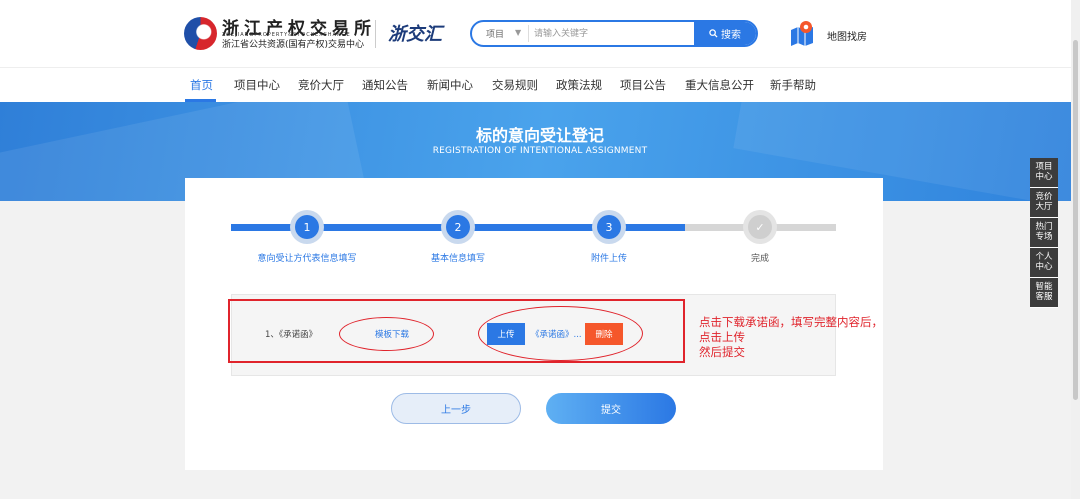 The width and height of the screenshot is (1080, 499). Describe the element at coordinates (415, 33) in the screenshot. I see `zhejiaohui-logo: 浙交汇` at that location.